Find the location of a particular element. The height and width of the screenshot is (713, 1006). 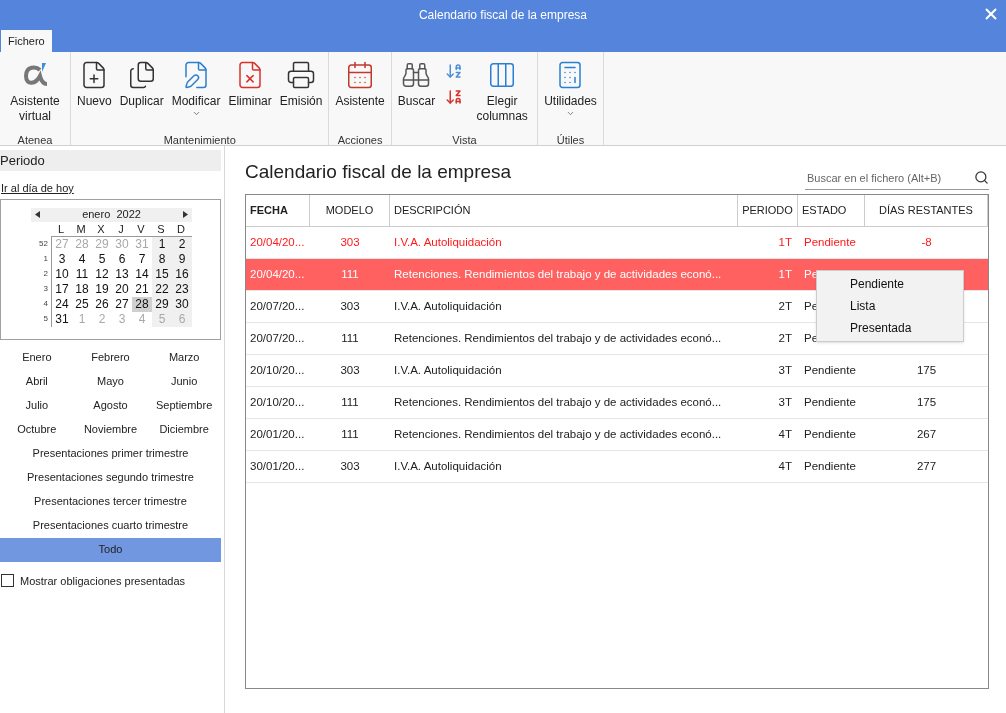

ribbon-button: Asistente virtual is located at coordinates (35, 90).